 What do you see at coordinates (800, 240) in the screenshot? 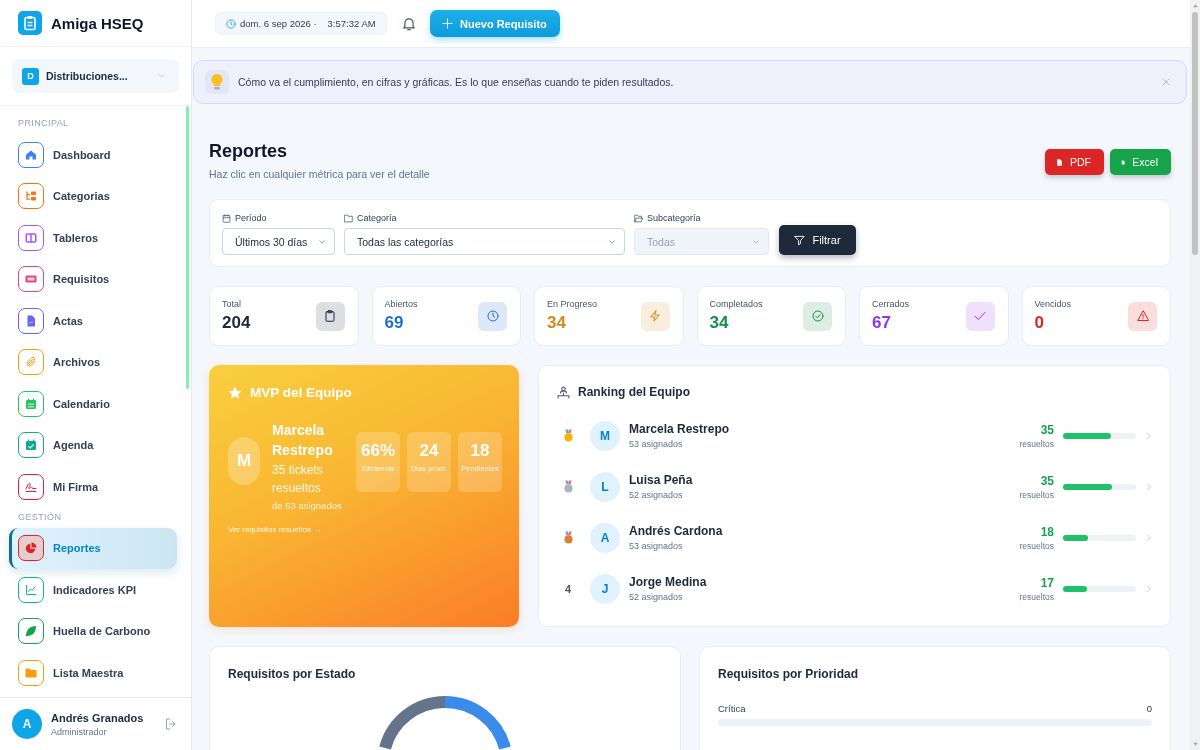
I see `filter-icon` at bounding box center [800, 240].